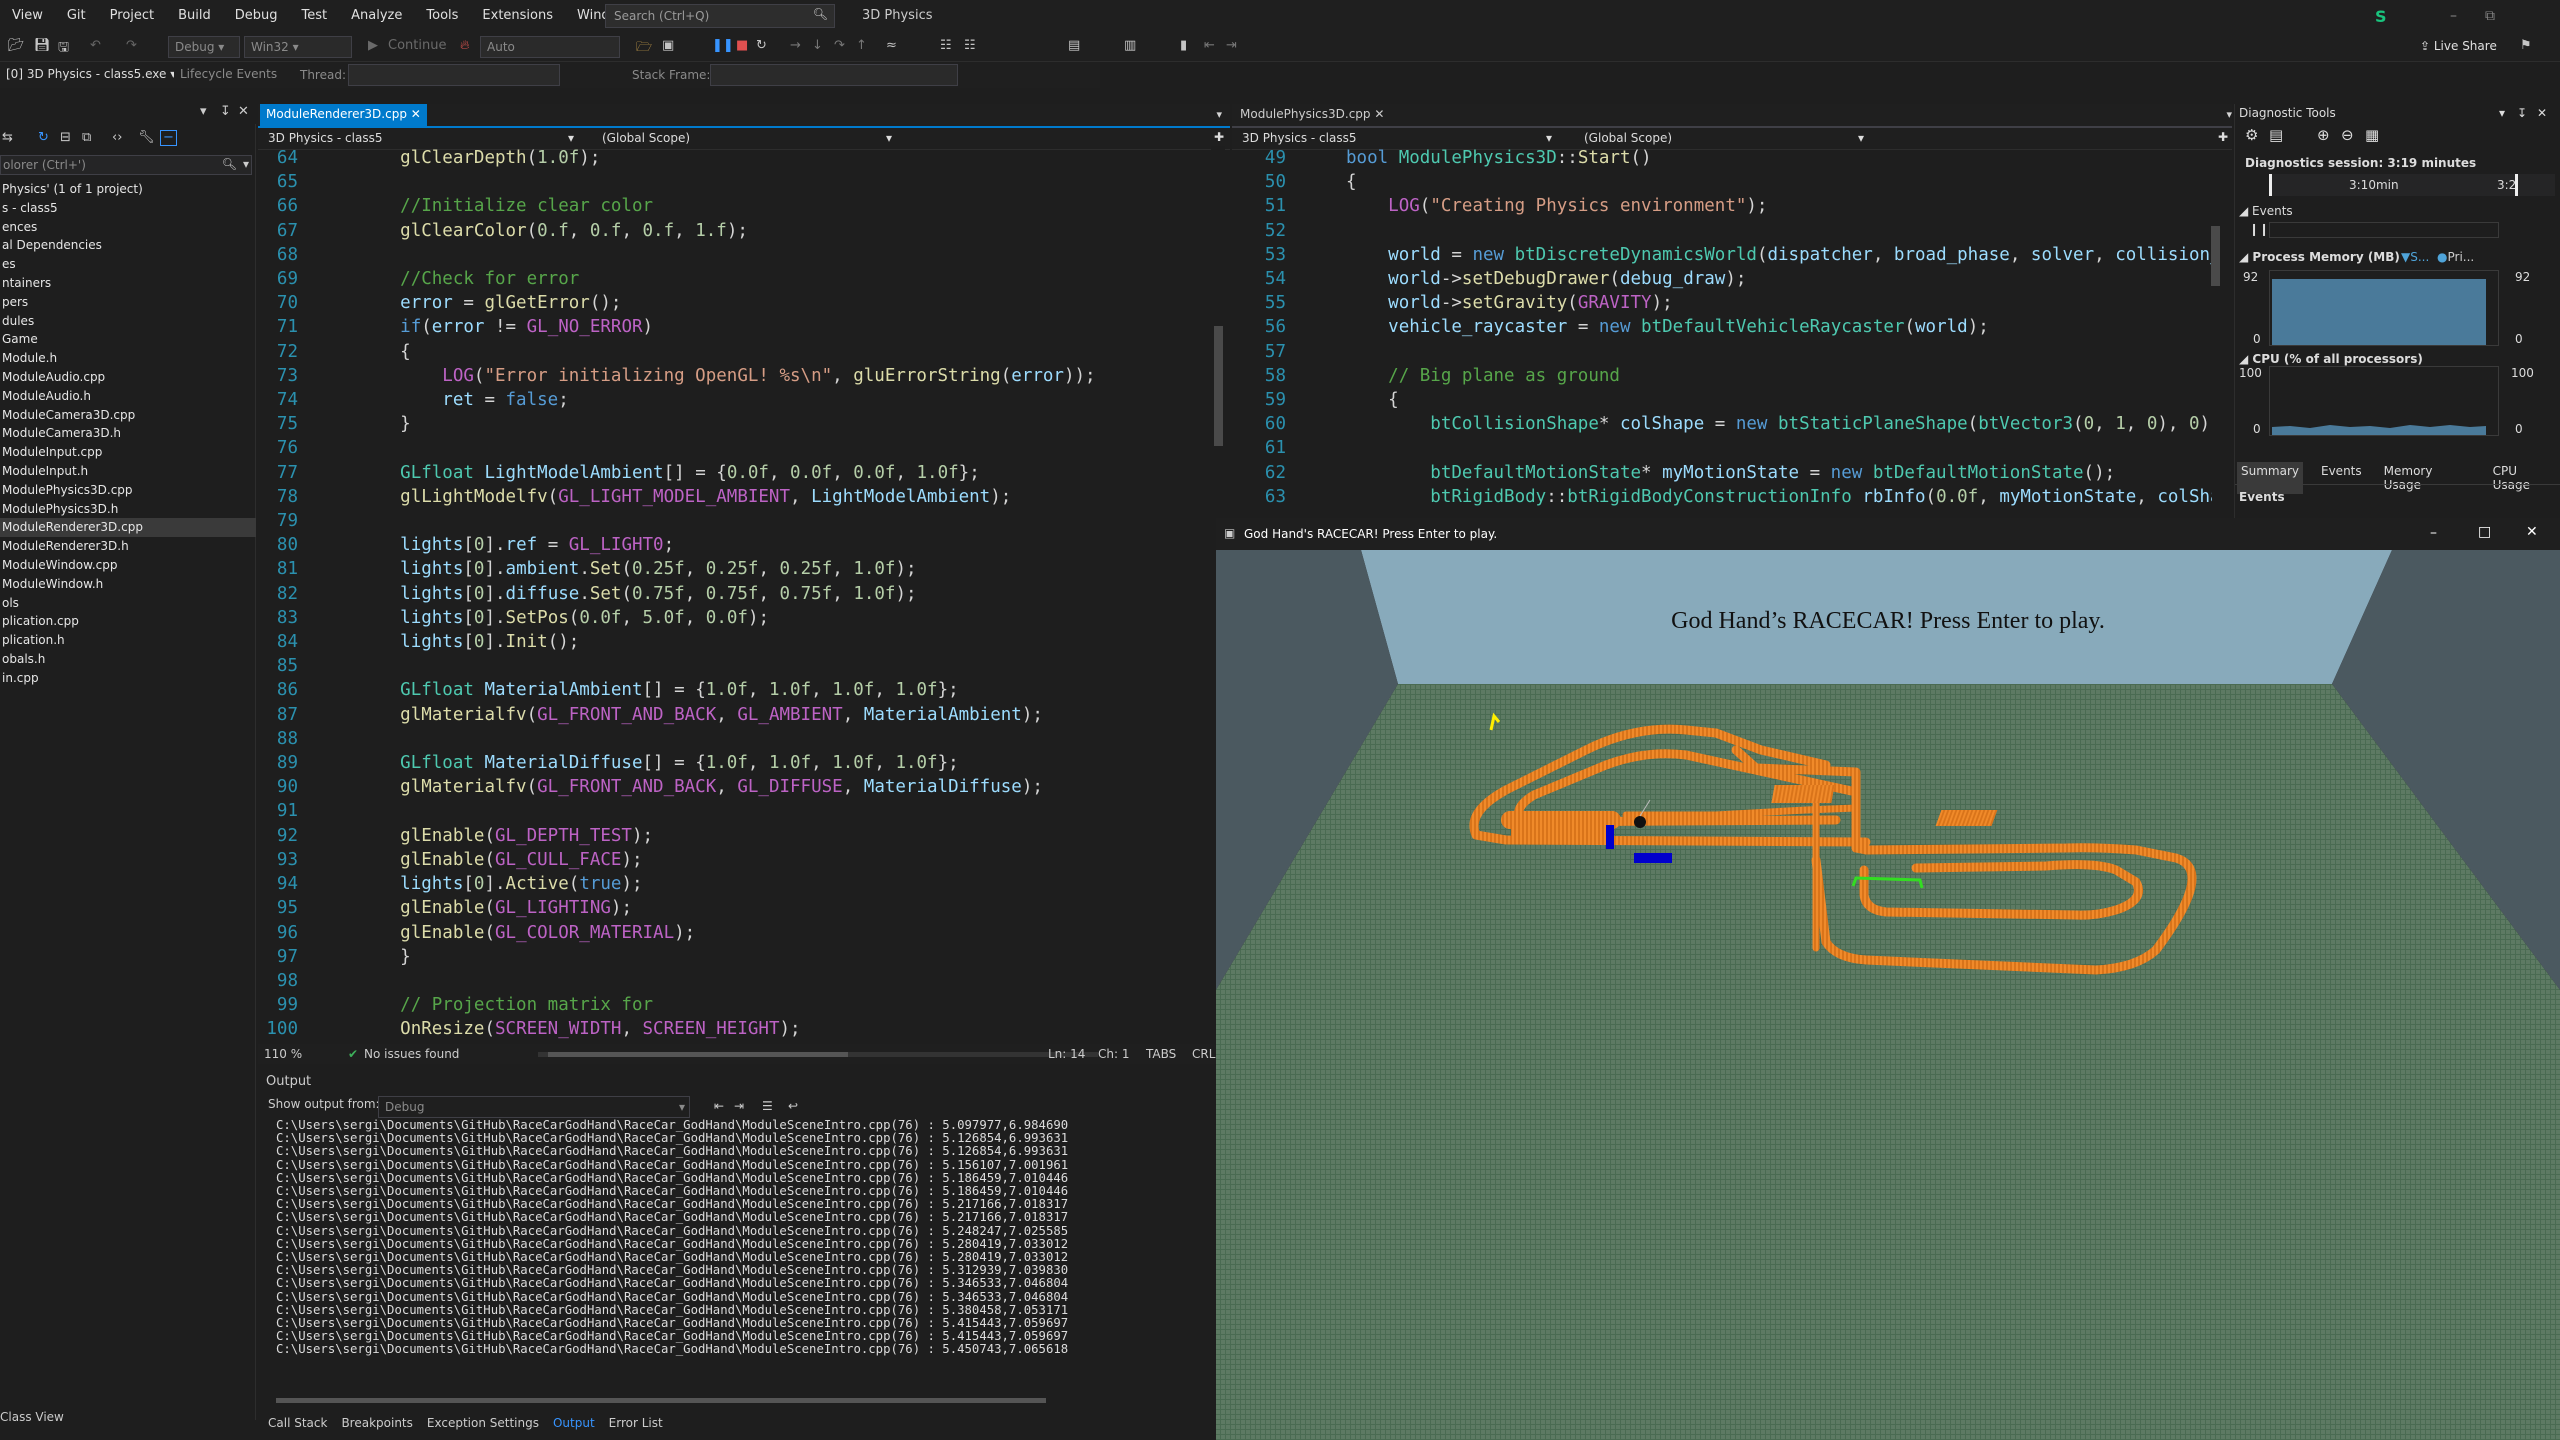 This screenshot has width=2560, height=1440. What do you see at coordinates (16, 45) in the screenshot?
I see `new-item-icon: 📂︎` at bounding box center [16, 45].